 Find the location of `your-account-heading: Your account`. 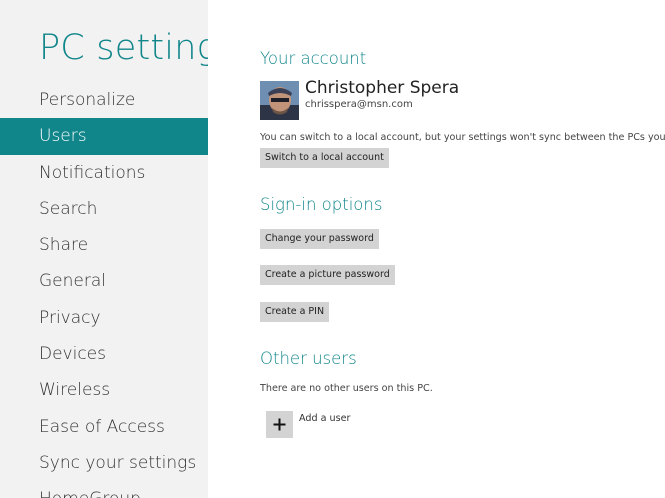

your-account-heading: Your account is located at coordinates (313, 58).